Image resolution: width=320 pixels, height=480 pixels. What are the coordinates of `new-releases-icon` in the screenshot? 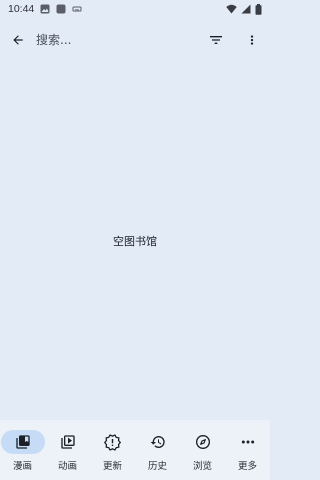 It's located at (112, 442).